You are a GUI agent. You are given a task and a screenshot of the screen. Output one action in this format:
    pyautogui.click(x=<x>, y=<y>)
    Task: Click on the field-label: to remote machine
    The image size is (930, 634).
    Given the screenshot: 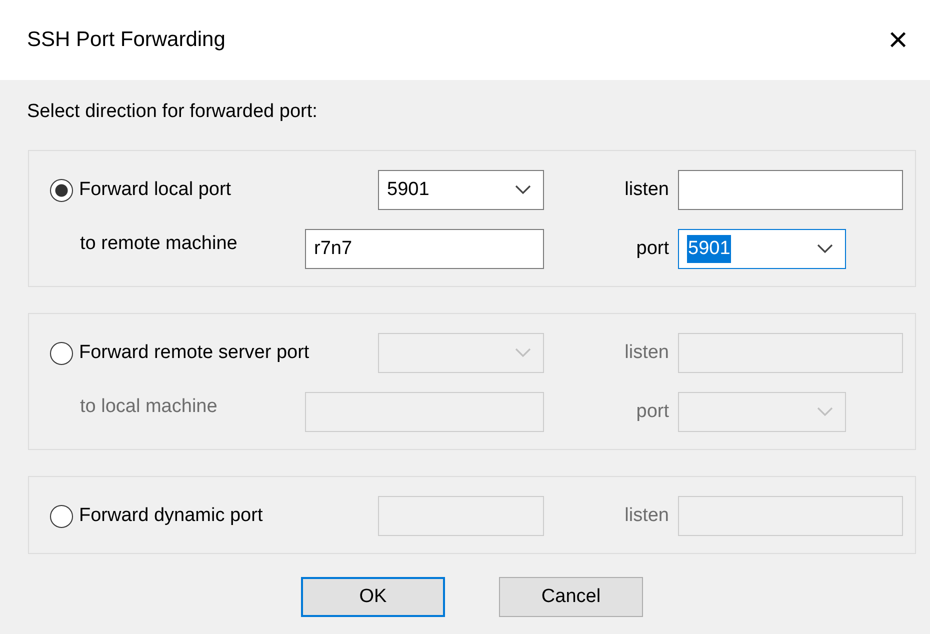 What is the action you would take?
    pyautogui.click(x=159, y=244)
    